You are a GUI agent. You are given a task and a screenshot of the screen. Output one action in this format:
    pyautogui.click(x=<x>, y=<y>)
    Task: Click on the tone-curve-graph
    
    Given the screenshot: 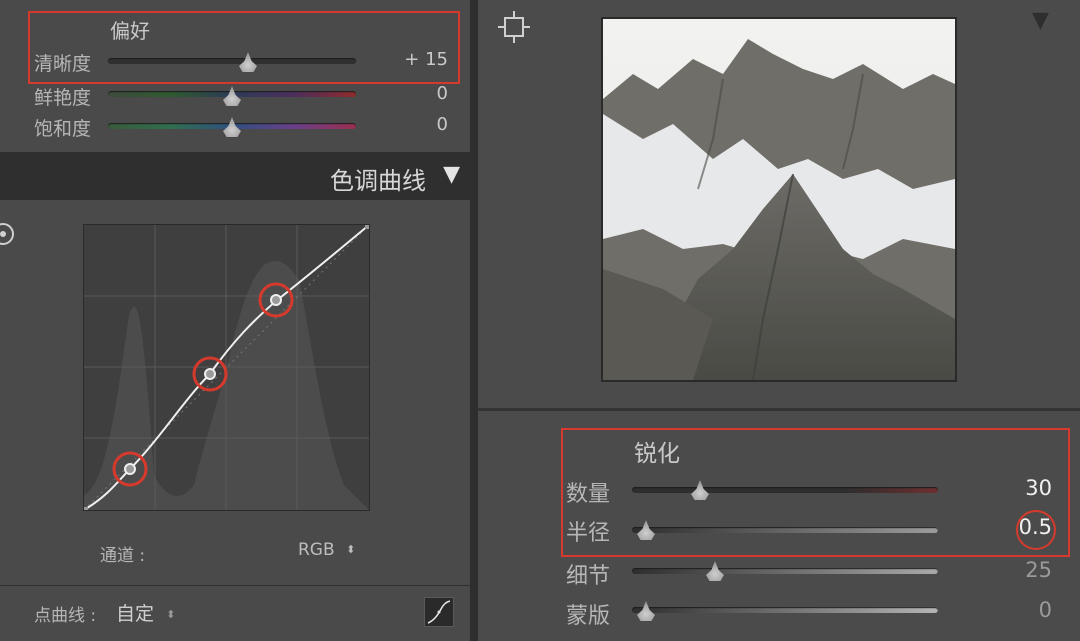 What is the action you would take?
    pyautogui.click(x=226, y=367)
    